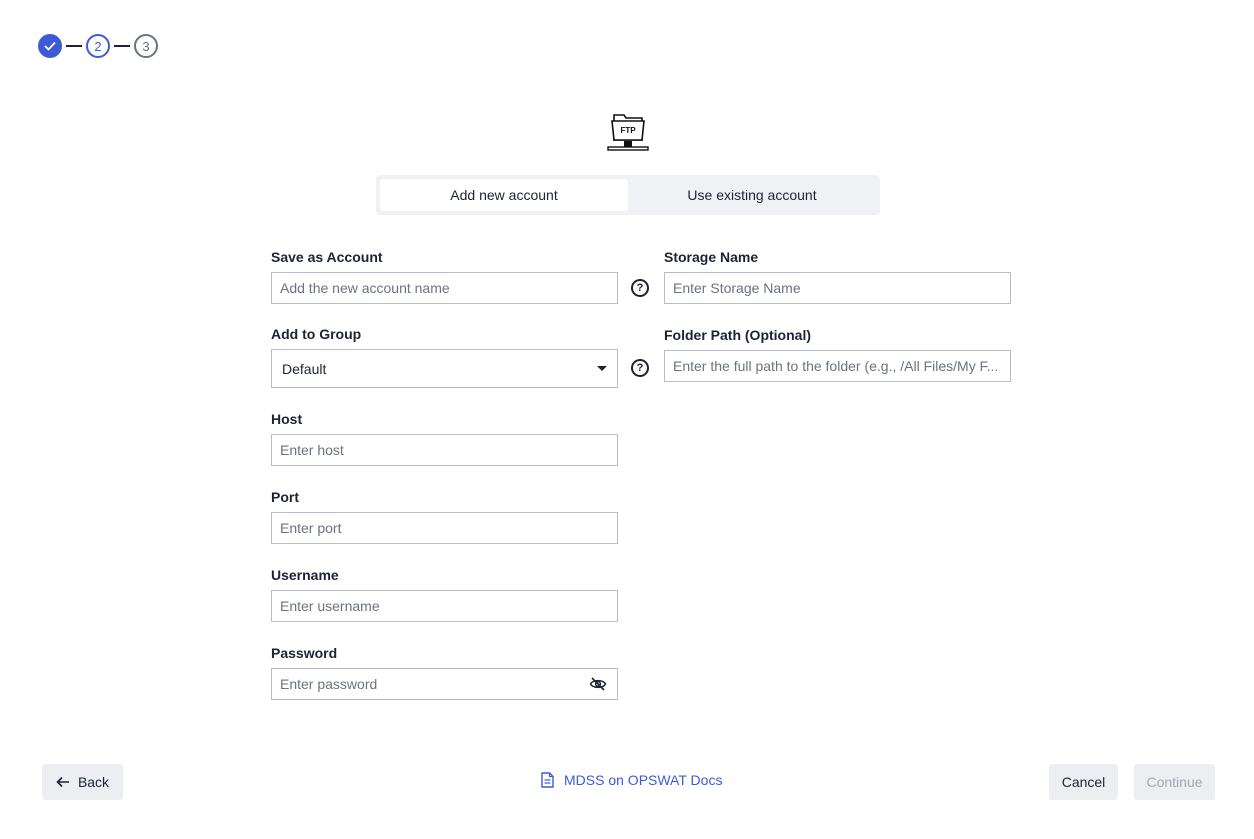 The image size is (1254, 839). What do you see at coordinates (444, 288) in the screenshot?
I see `account-name-input` at bounding box center [444, 288].